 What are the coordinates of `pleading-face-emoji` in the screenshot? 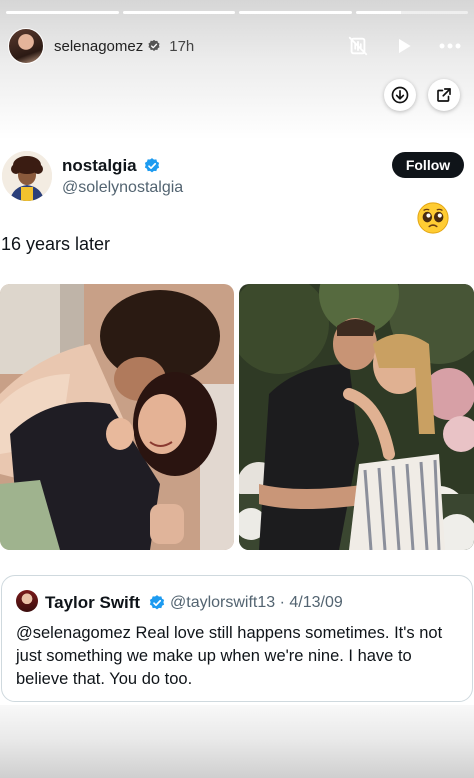 It's located at (433, 218).